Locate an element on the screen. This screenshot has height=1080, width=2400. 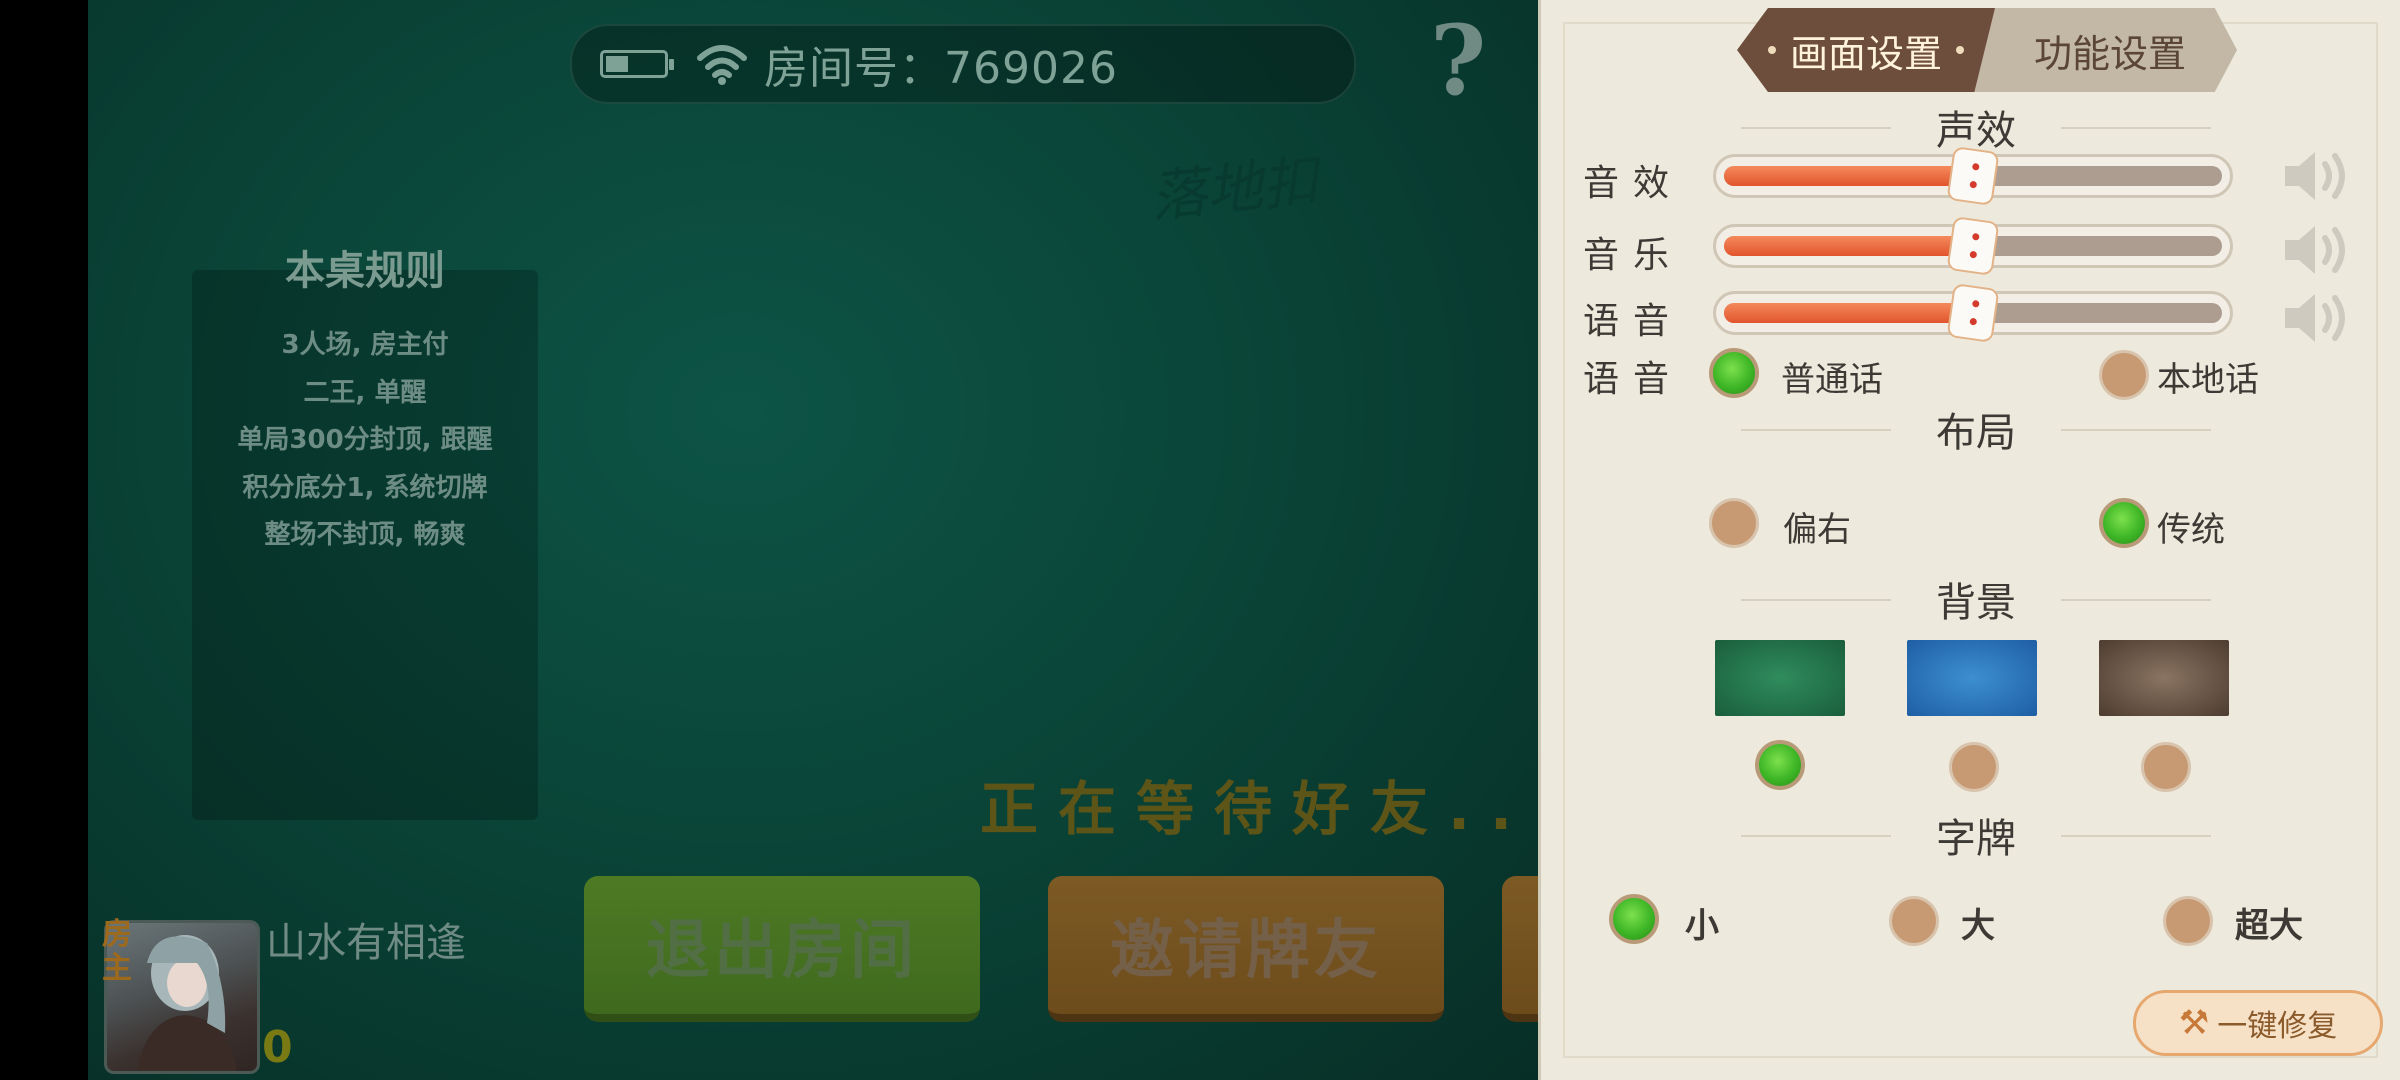
one-click-repair-button: ⚒ 一键修复 is located at coordinates (2258, 1023).